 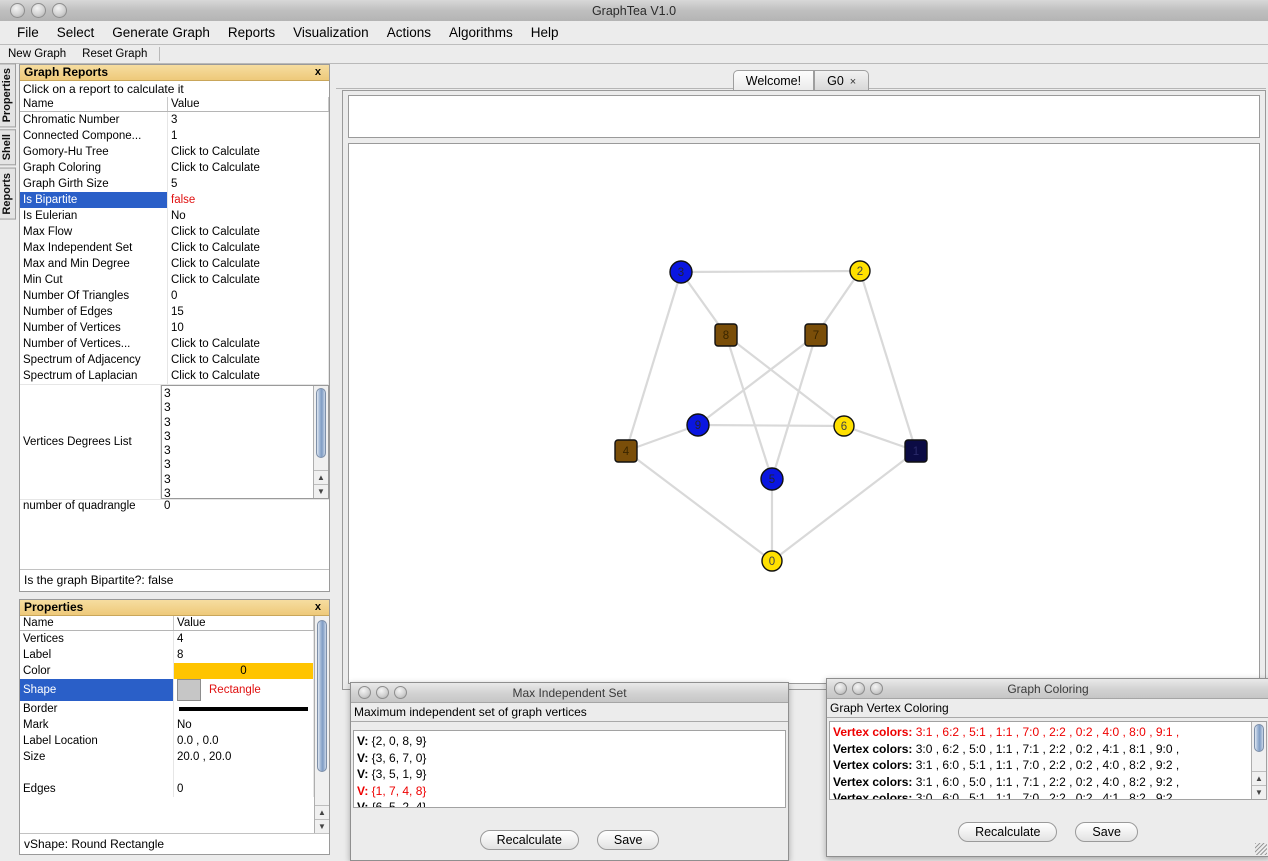 What do you see at coordinates (816, 335) in the screenshot?
I see `graph-vertex: 7` at bounding box center [816, 335].